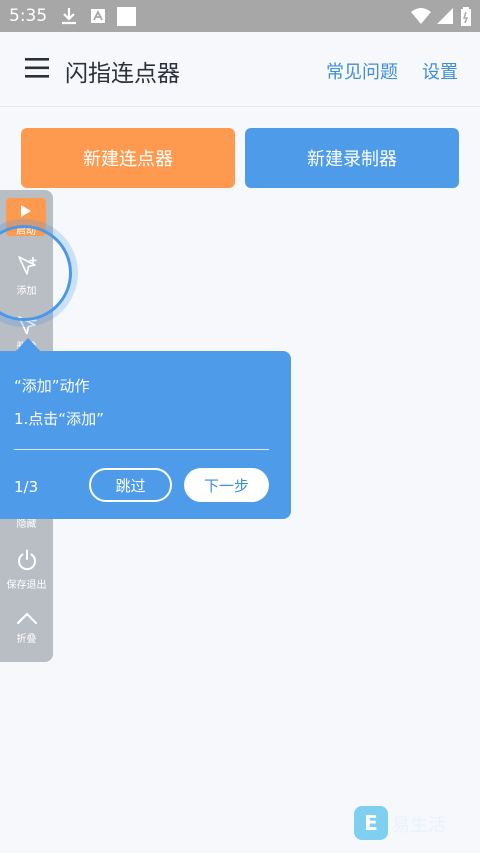 The height and width of the screenshot is (853, 480). Describe the element at coordinates (28, 345) in the screenshot. I see `tooltip-arrow` at that location.